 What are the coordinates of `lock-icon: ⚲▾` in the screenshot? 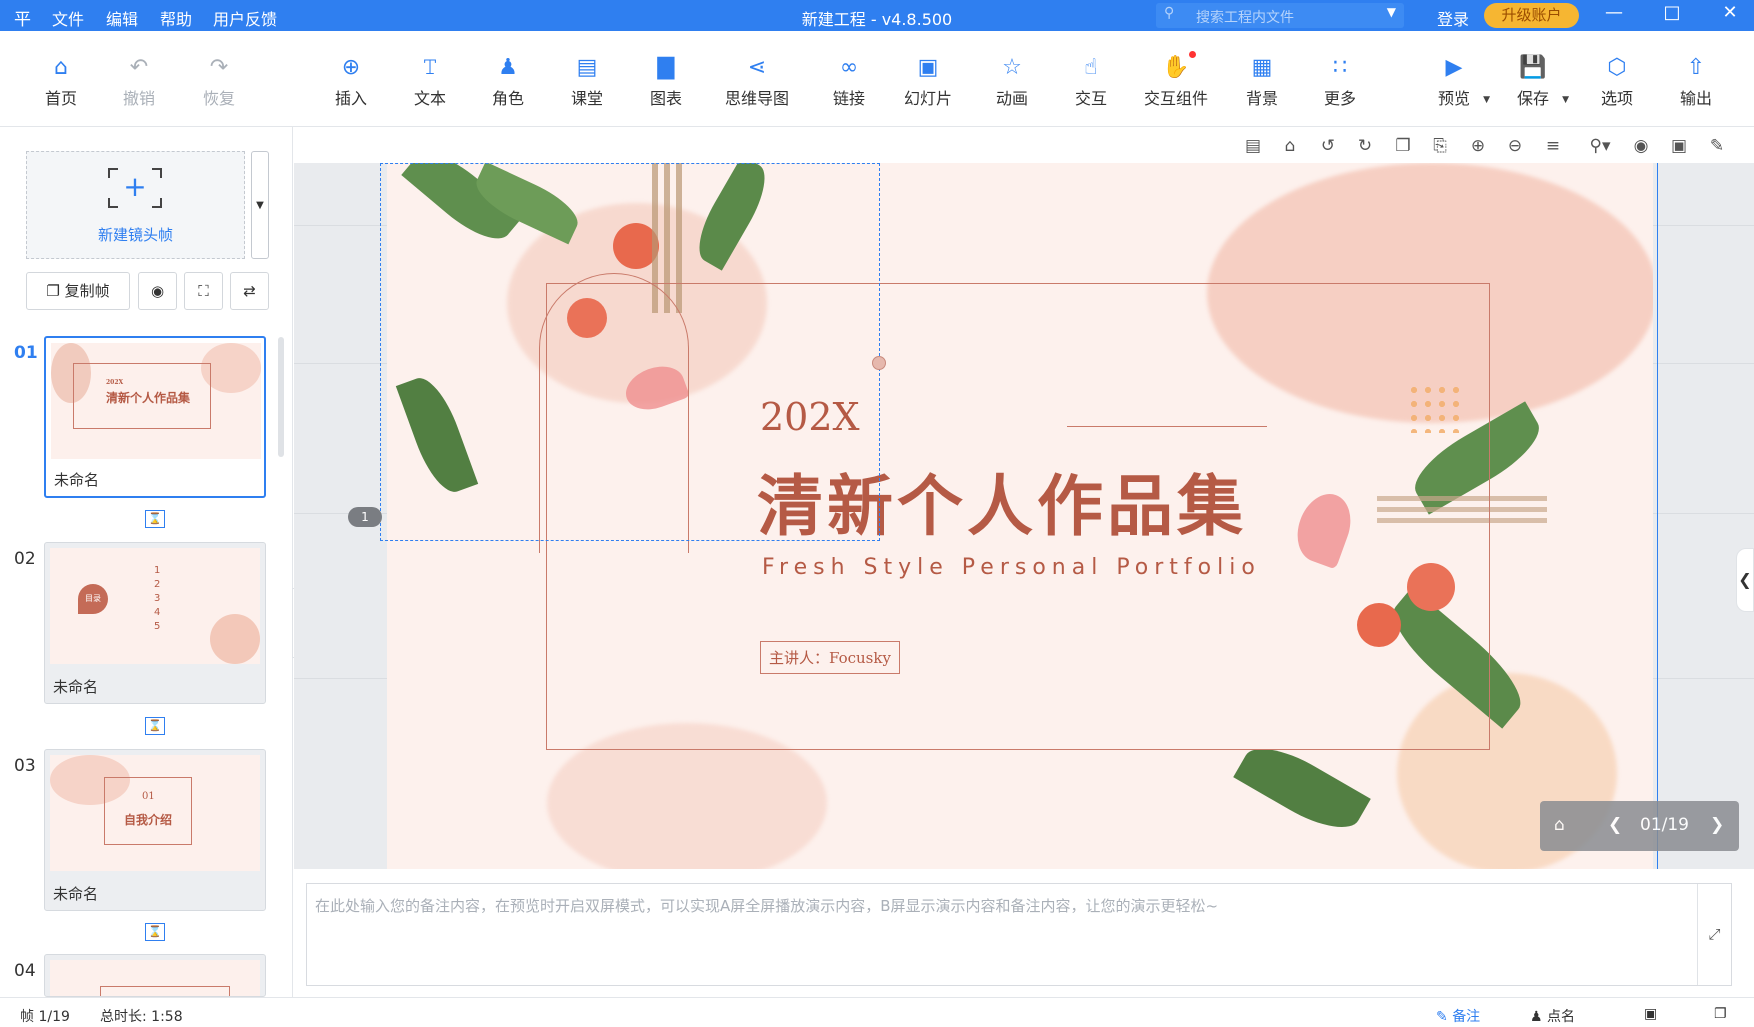 It's located at (1600, 146).